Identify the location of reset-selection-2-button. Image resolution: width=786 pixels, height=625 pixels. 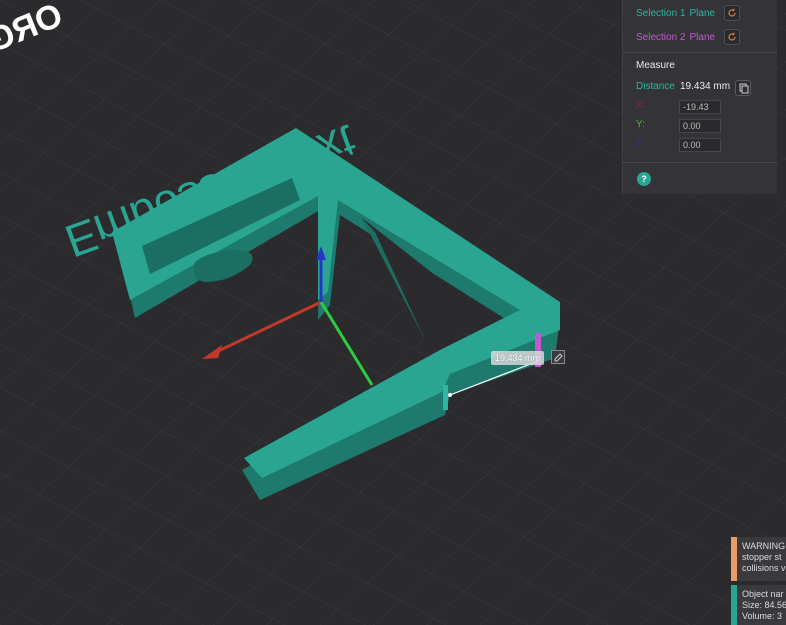
(732, 37).